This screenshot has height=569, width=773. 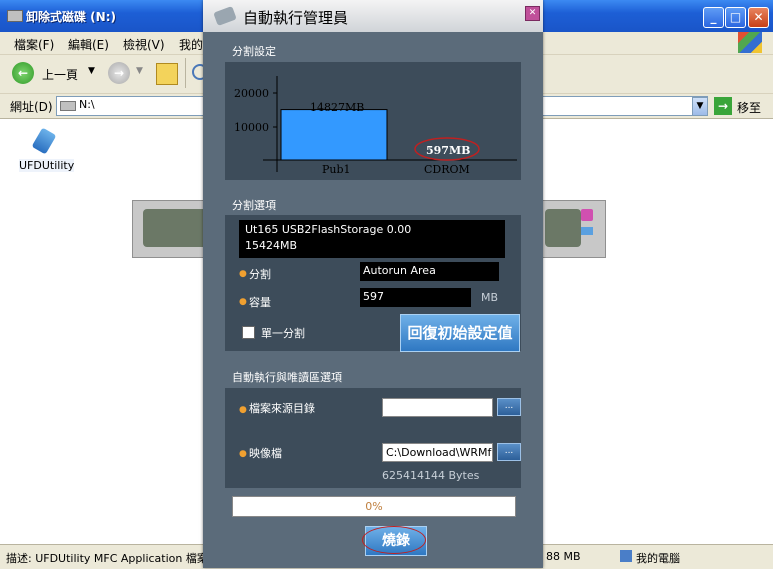 I want to click on back-button-label: 上一頁, so click(x=60, y=74).